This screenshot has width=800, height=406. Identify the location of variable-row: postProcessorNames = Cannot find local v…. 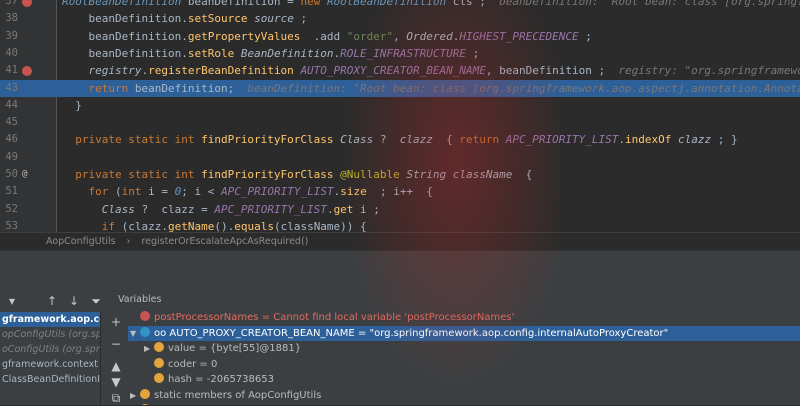
(464, 317).